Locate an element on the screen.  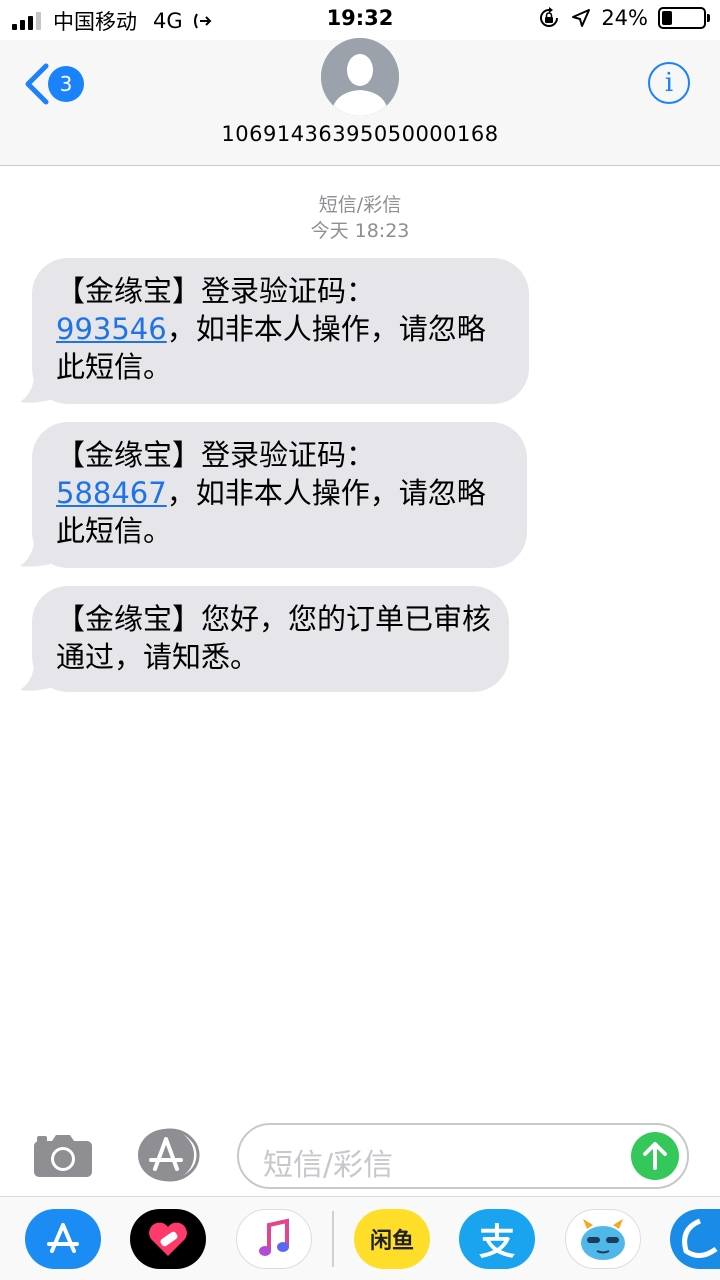
health-heart-app is located at coordinates (168, 1239).